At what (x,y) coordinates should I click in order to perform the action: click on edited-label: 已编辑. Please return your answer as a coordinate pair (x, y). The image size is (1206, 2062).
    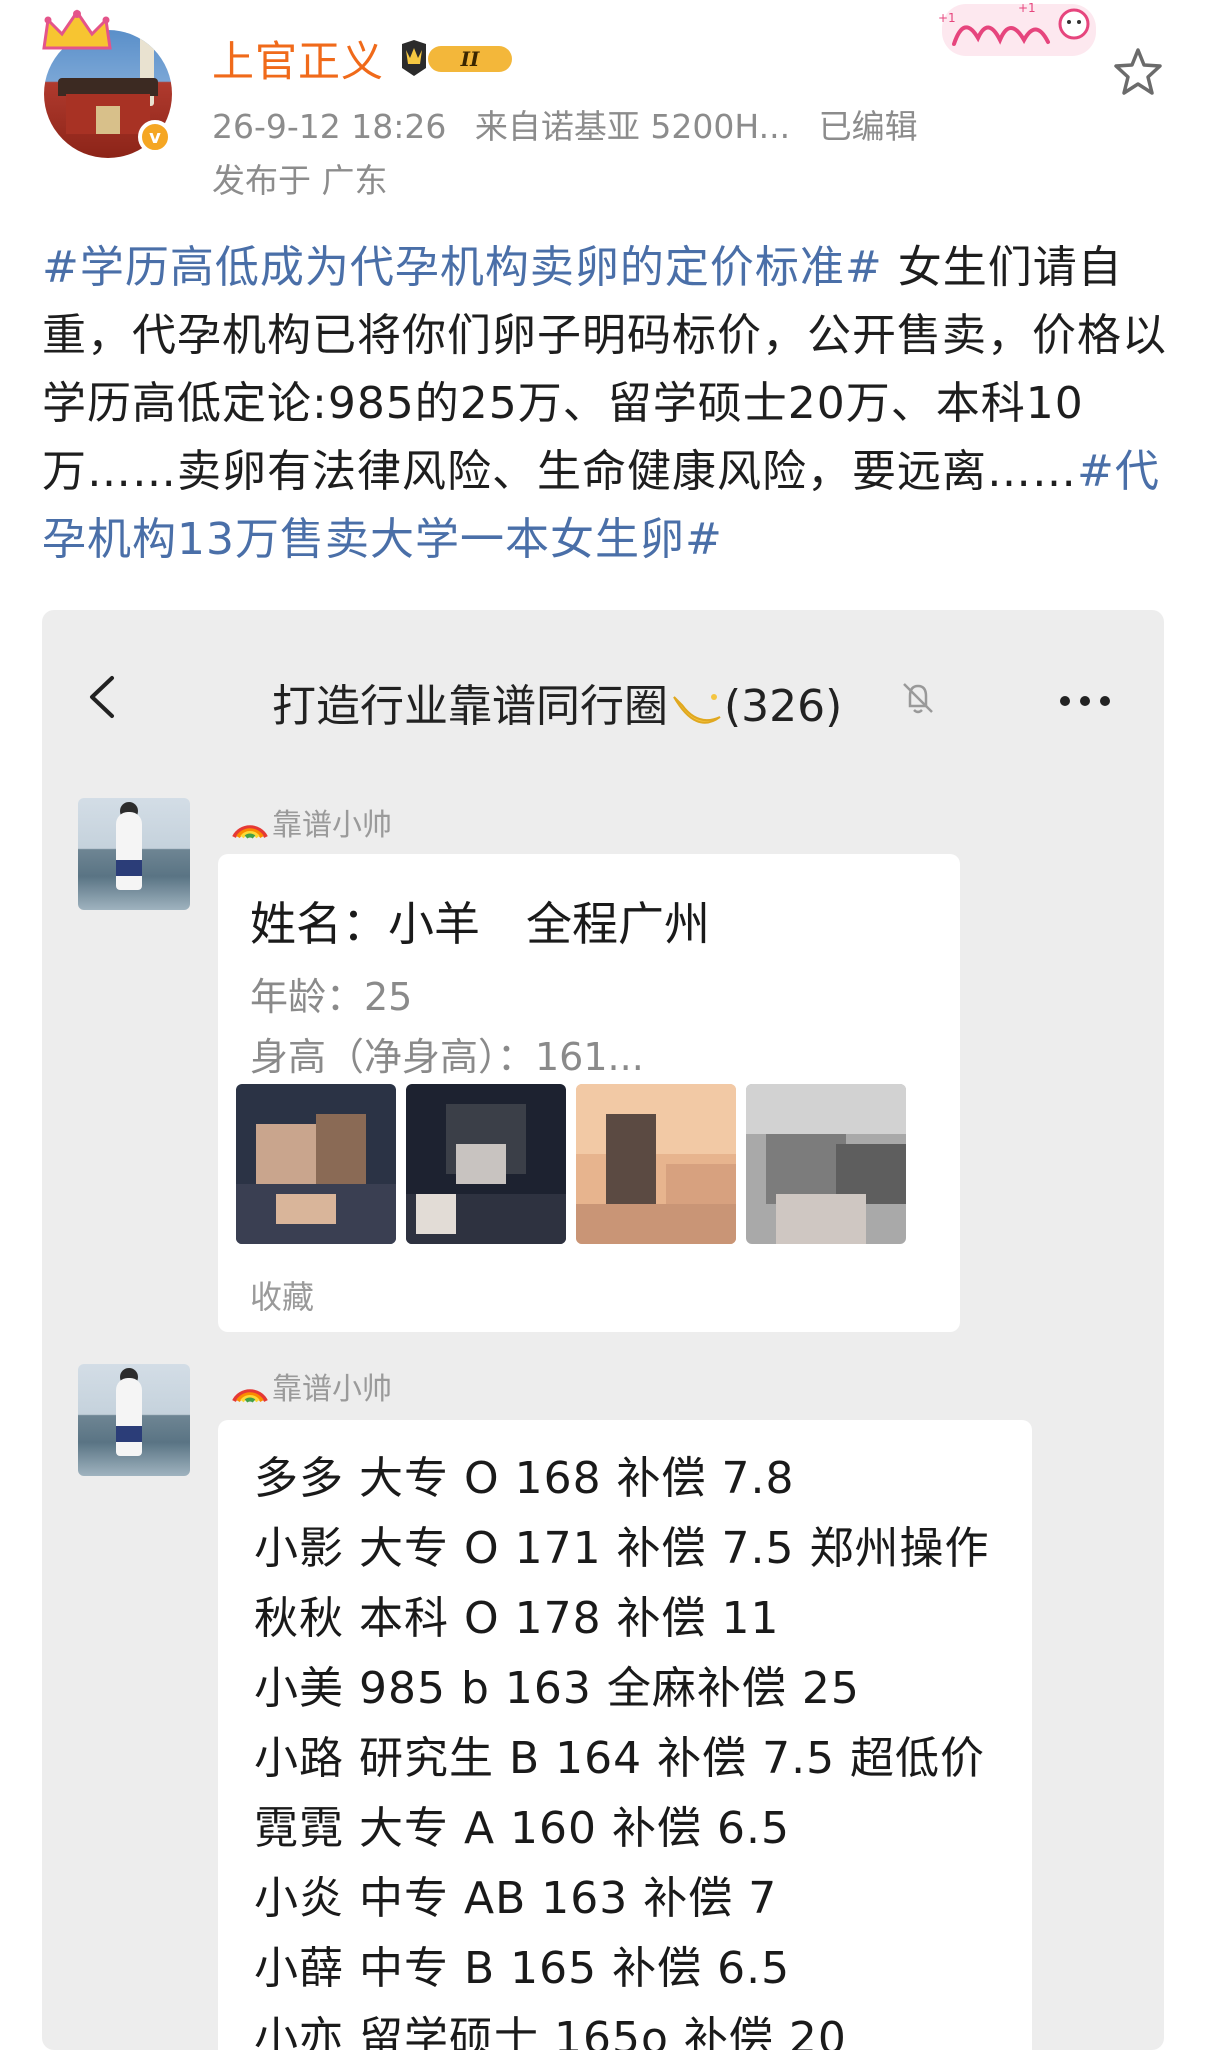
    Looking at the image, I should click on (868, 126).